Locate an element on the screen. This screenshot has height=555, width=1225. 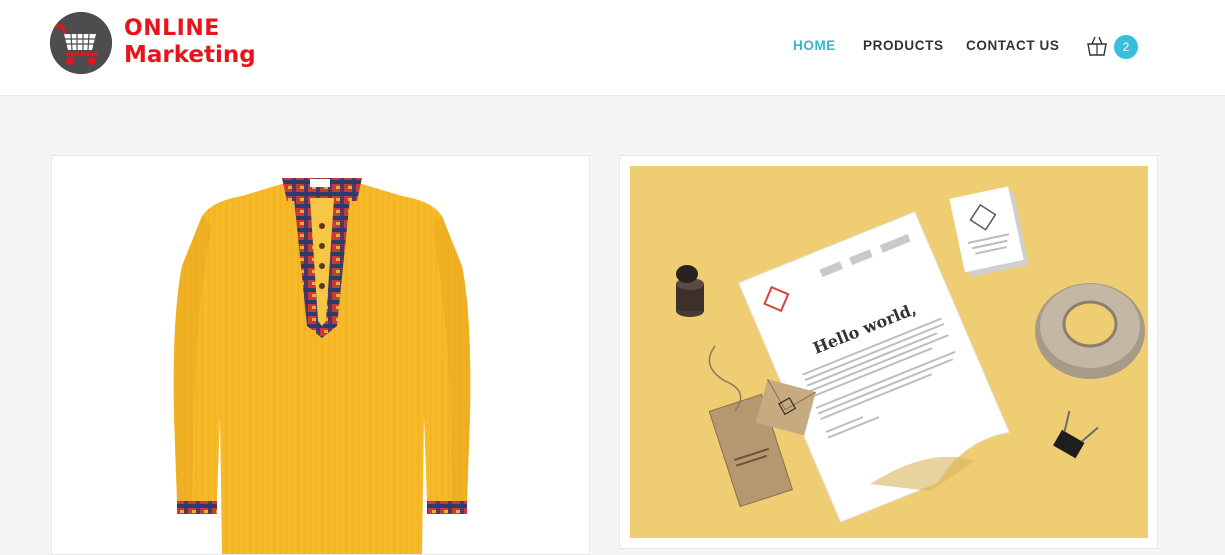
logo-line-2: Marketing is located at coordinates (190, 55).